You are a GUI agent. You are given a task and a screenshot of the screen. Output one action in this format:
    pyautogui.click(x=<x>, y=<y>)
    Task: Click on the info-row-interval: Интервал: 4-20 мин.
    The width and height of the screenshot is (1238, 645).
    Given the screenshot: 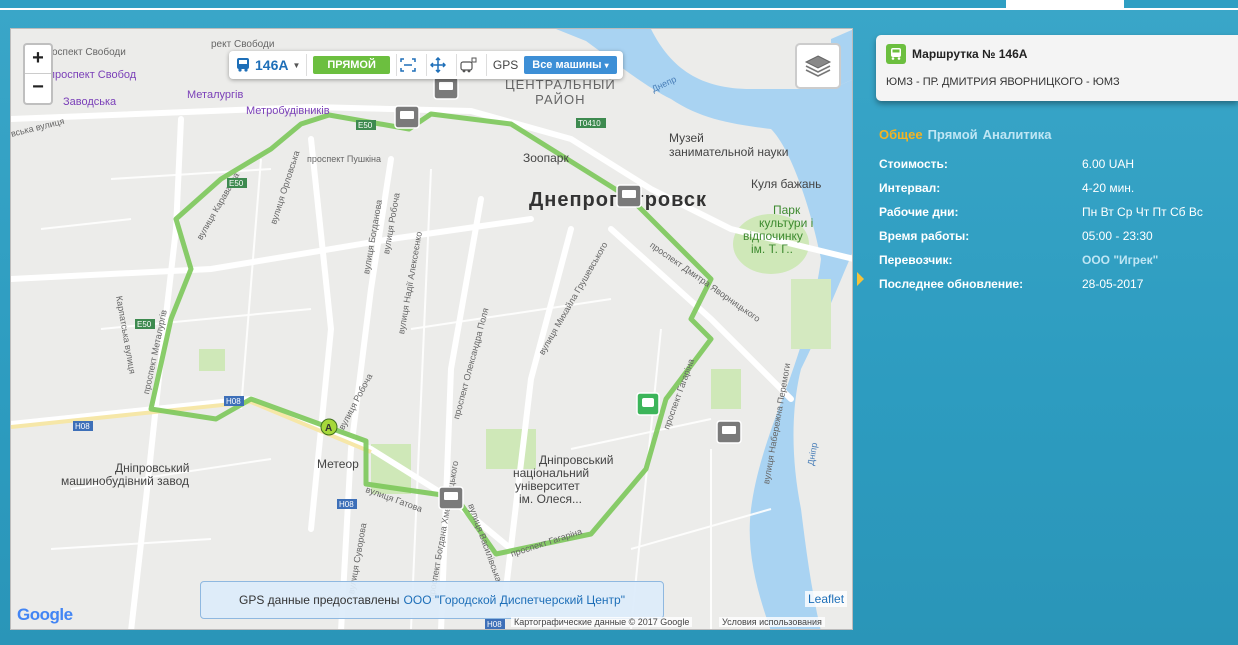 What is the action you would take?
    pyautogui.click(x=1049, y=193)
    